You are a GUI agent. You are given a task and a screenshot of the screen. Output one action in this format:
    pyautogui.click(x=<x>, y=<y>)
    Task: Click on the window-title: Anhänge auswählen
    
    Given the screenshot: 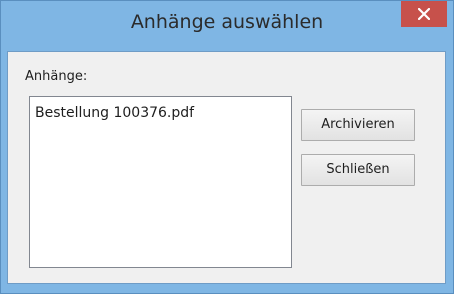 What is the action you would take?
    pyautogui.click(x=227, y=22)
    